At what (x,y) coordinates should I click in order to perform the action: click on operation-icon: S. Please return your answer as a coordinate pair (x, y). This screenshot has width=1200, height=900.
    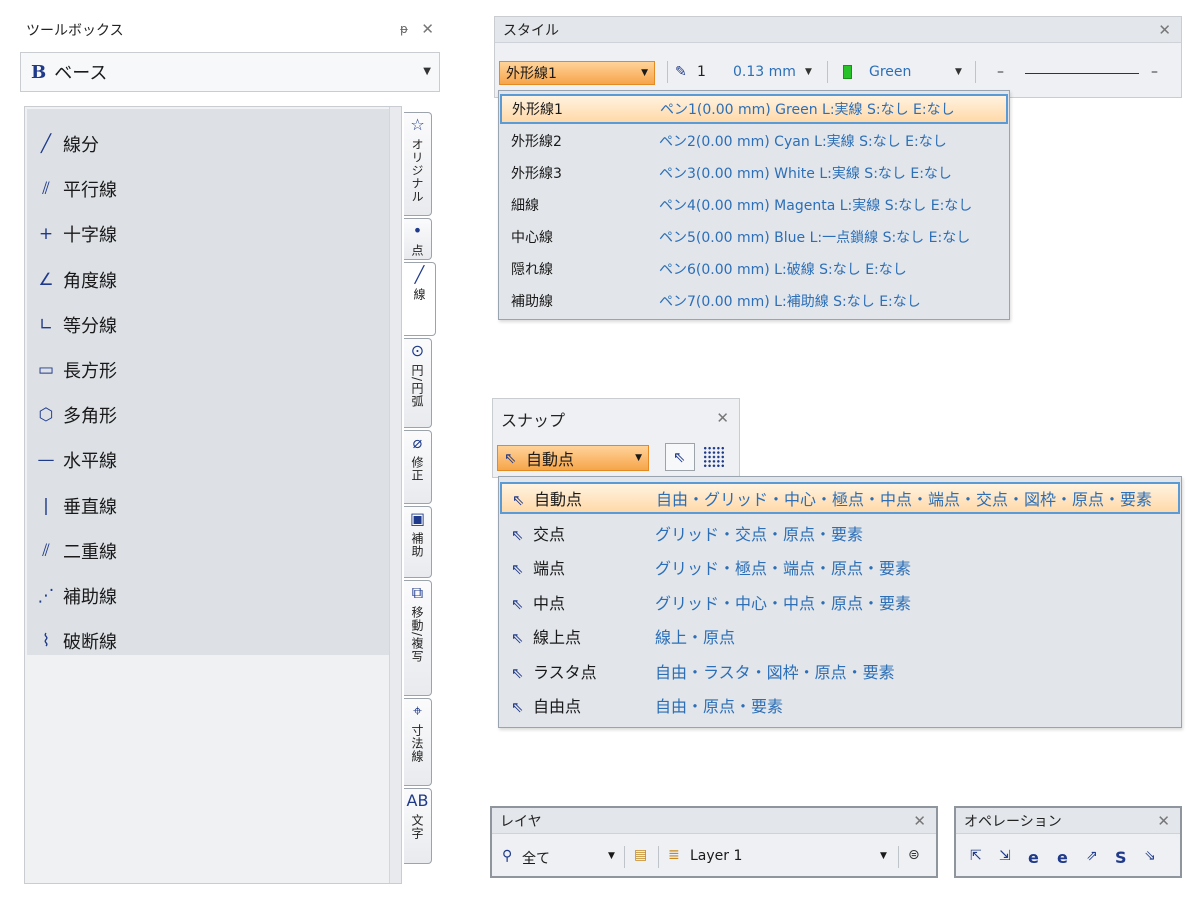
    Looking at the image, I should click on (1121, 857).